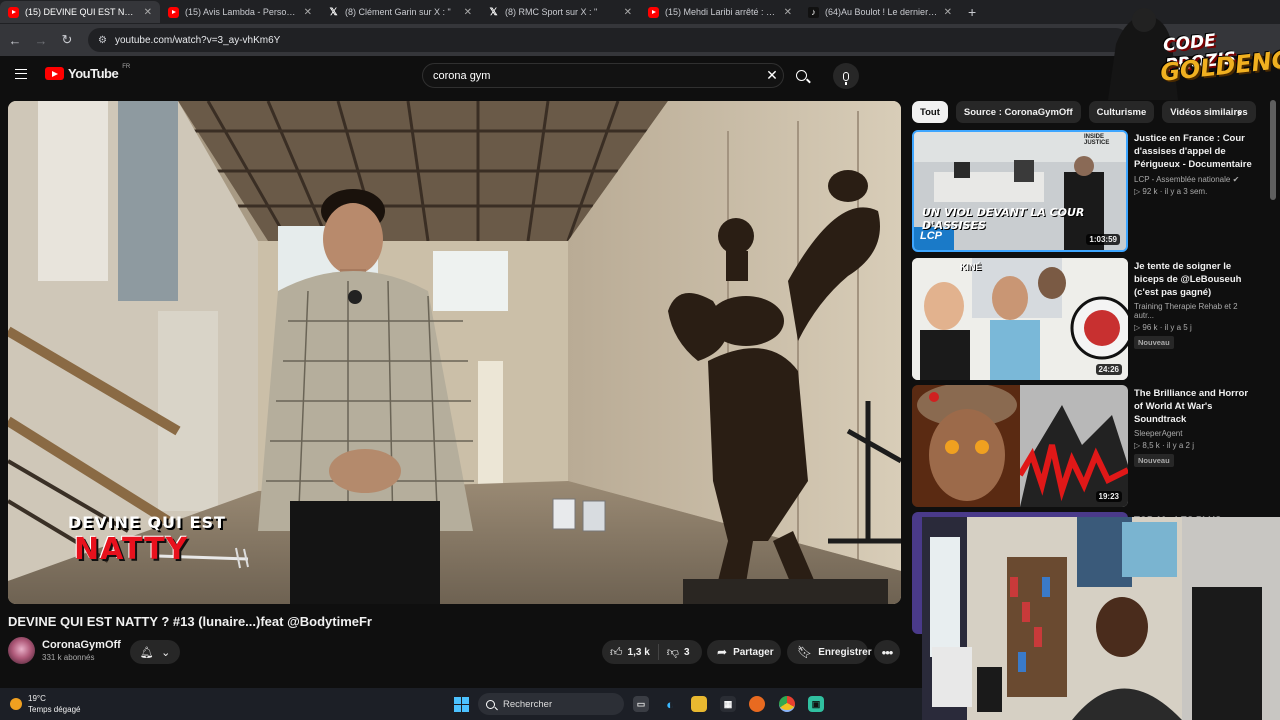 The image size is (1280, 720). Describe the element at coordinates (21, 650) in the screenshot. I see `channel-avatar` at that location.